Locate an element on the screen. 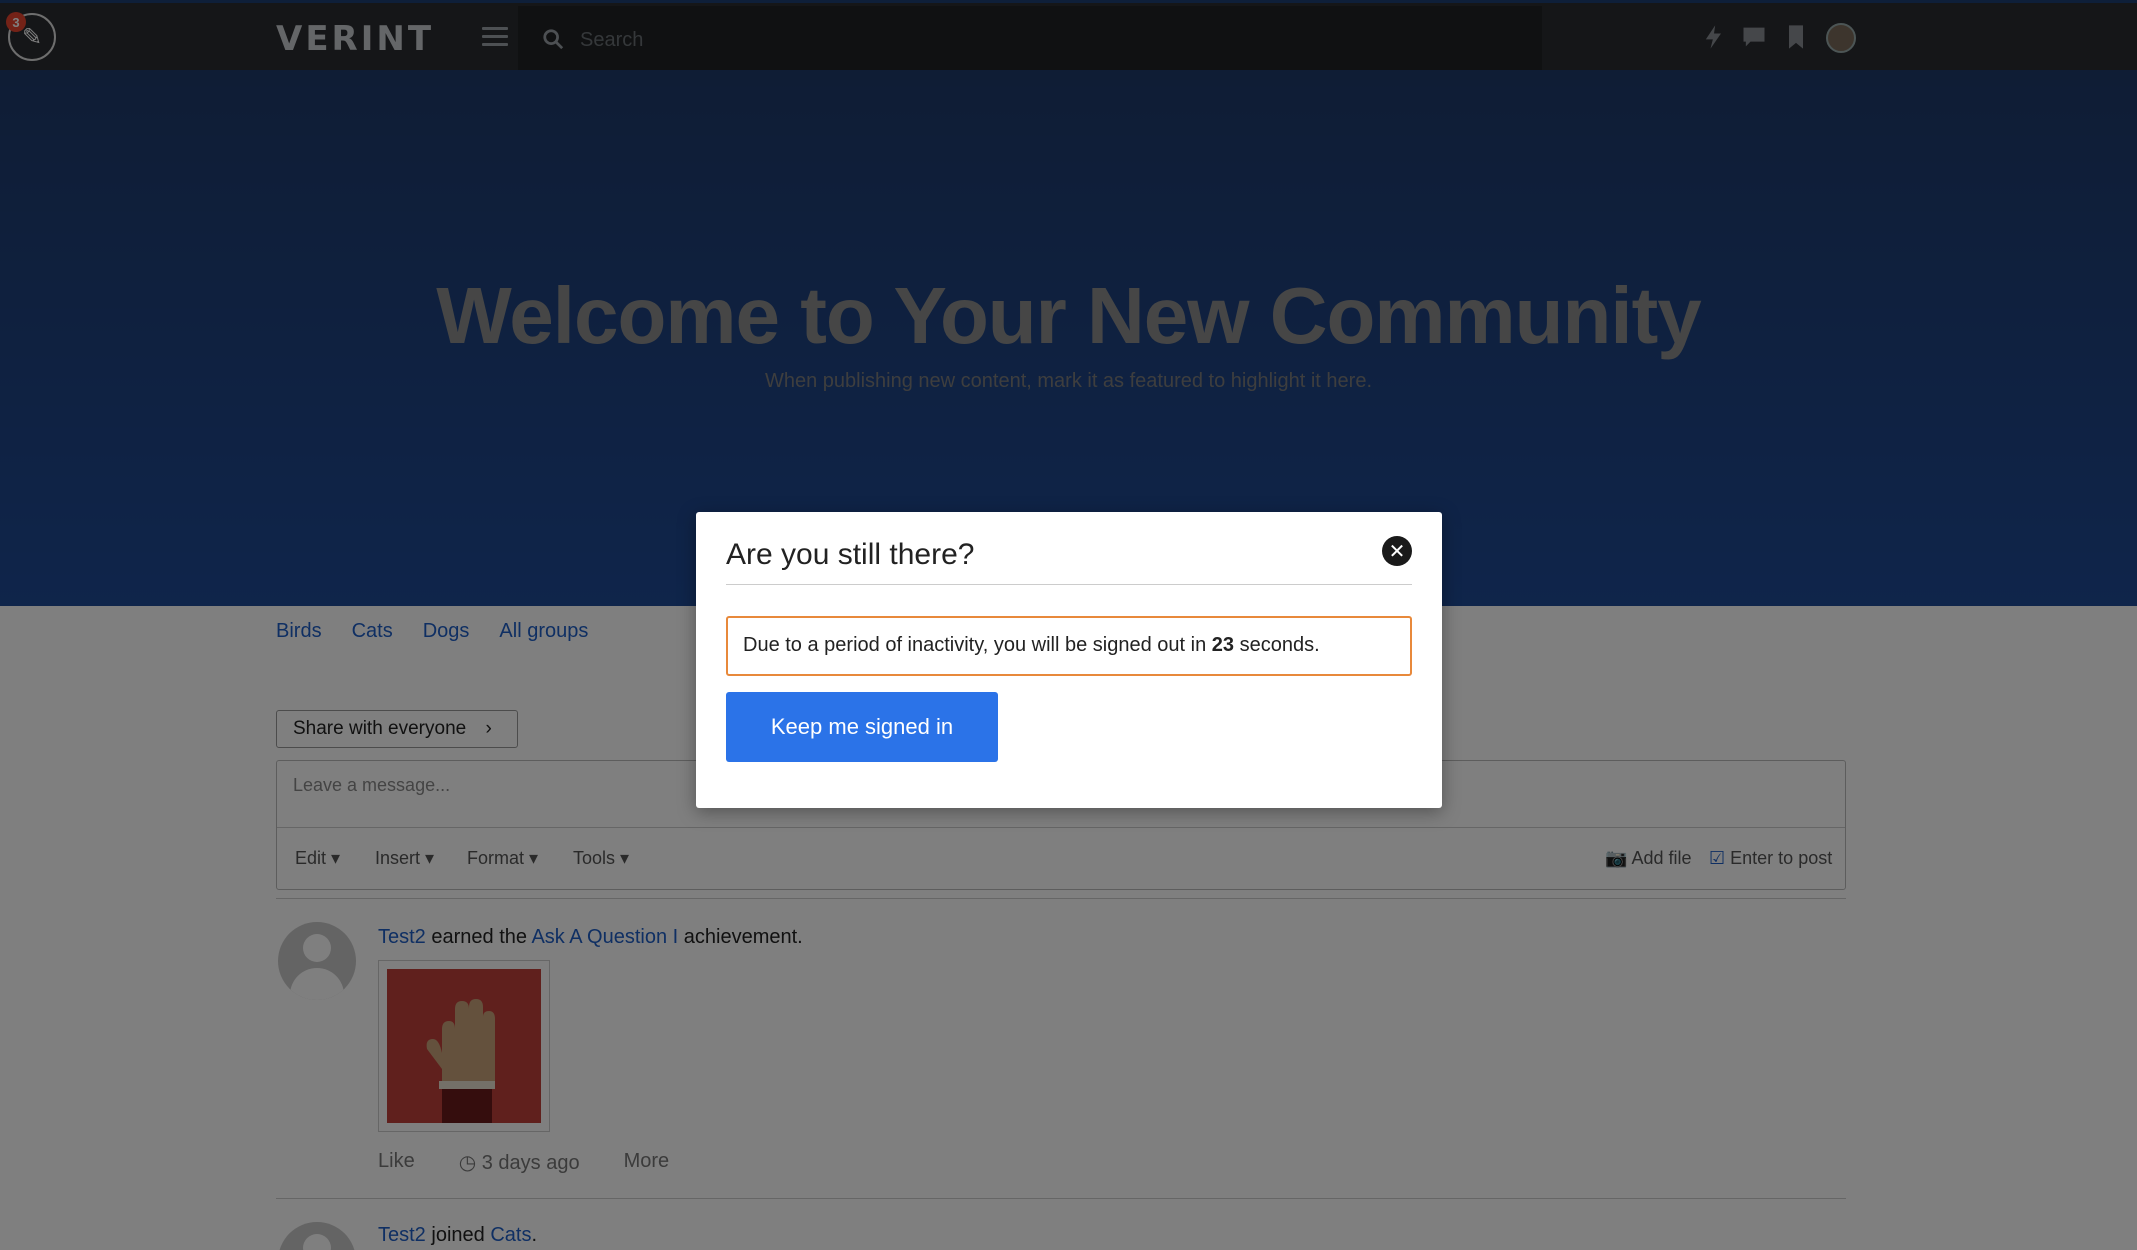 The image size is (2137, 1250). keep-signed-in-button: Keep me signed in is located at coordinates (862, 727).